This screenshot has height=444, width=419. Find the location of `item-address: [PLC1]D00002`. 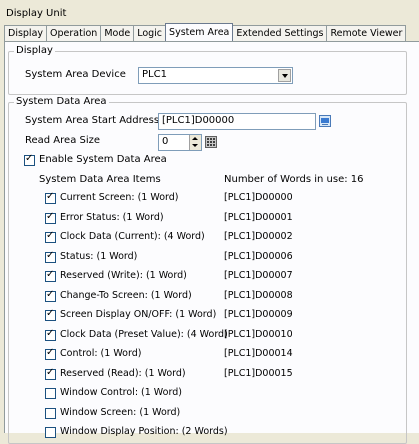

item-address: [PLC1]D00002 is located at coordinates (258, 236).